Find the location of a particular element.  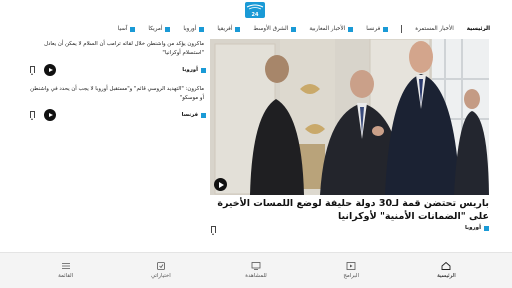

nav-item-europe: أوروبا is located at coordinates (194, 29).